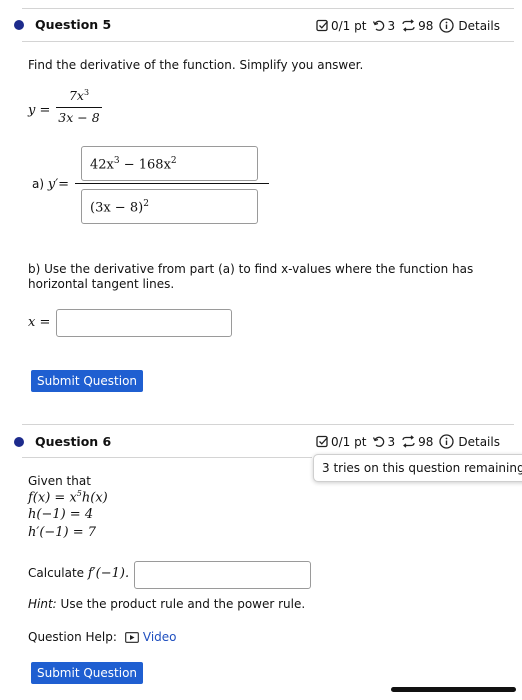 The height and width of the screenshot is (700, 522). Describe the element at coordinates (102, 637) in the screenshot. I see `question-help: Question Help: Video` at that location.